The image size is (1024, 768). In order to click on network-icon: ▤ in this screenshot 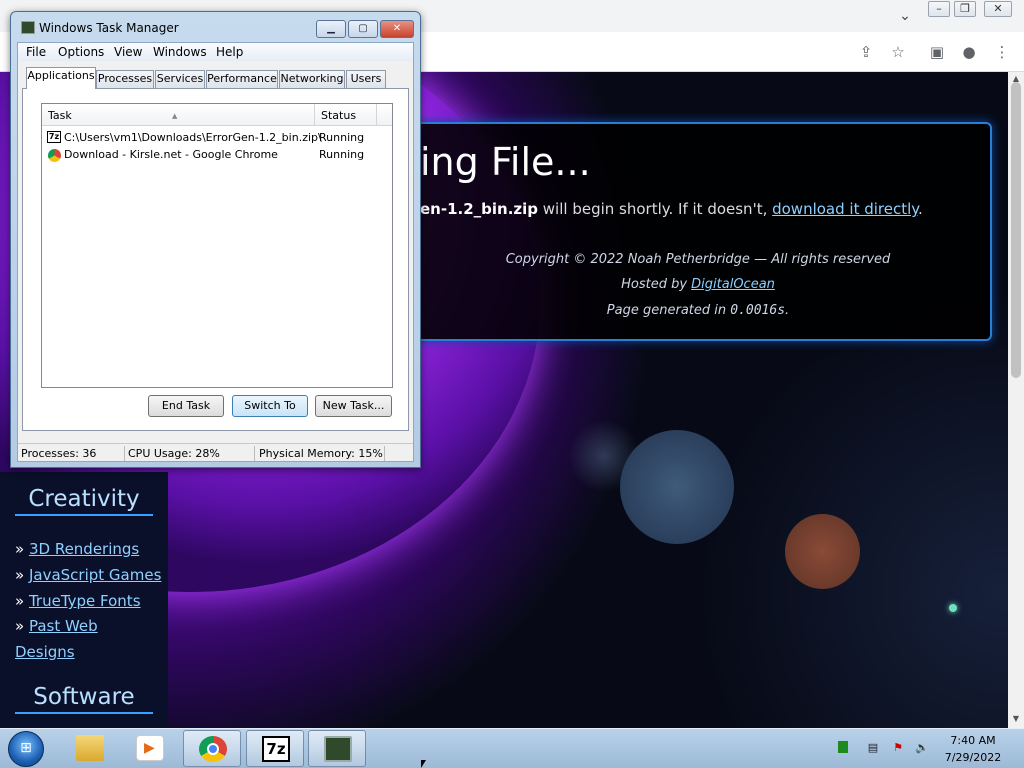, I will do `click(873, 748)`.